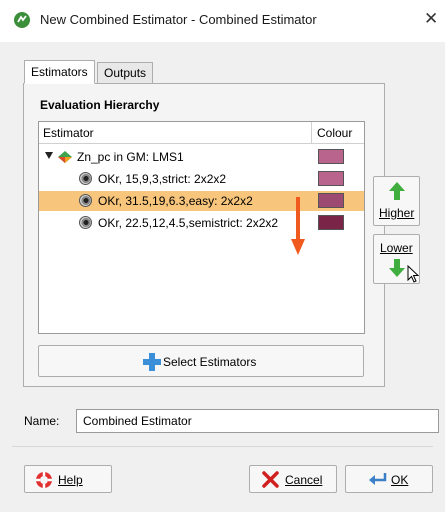  I want to click on higher-button-label: Higher, so click(397, 213).